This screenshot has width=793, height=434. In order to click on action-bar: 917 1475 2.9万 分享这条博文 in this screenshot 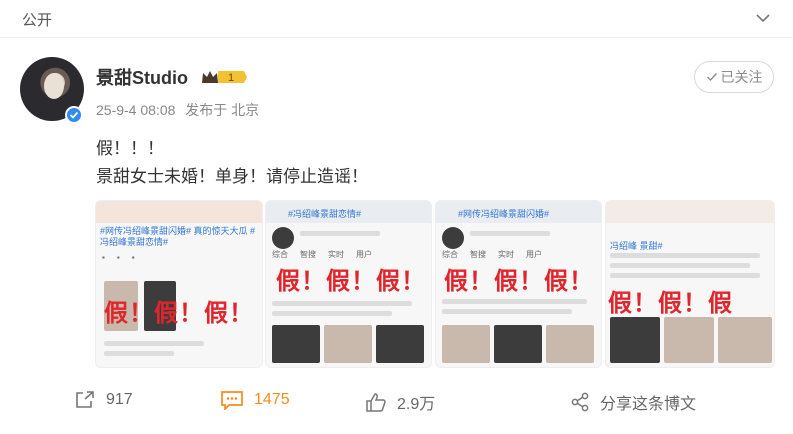, I will do `click(396, 402)`.